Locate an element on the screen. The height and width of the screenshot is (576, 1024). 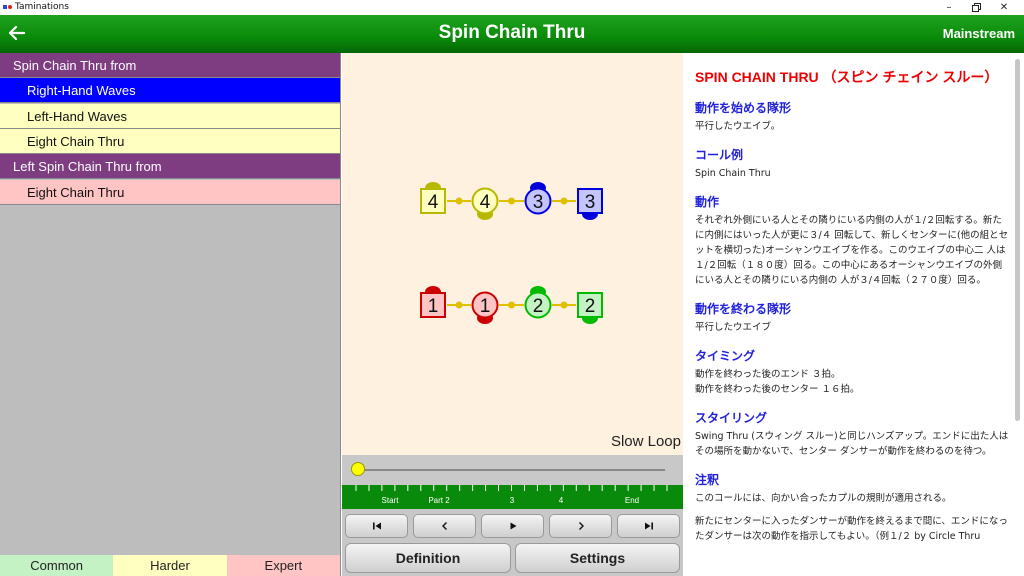
page-title: Spin Chain Thru is located at coordinates (512, 32).